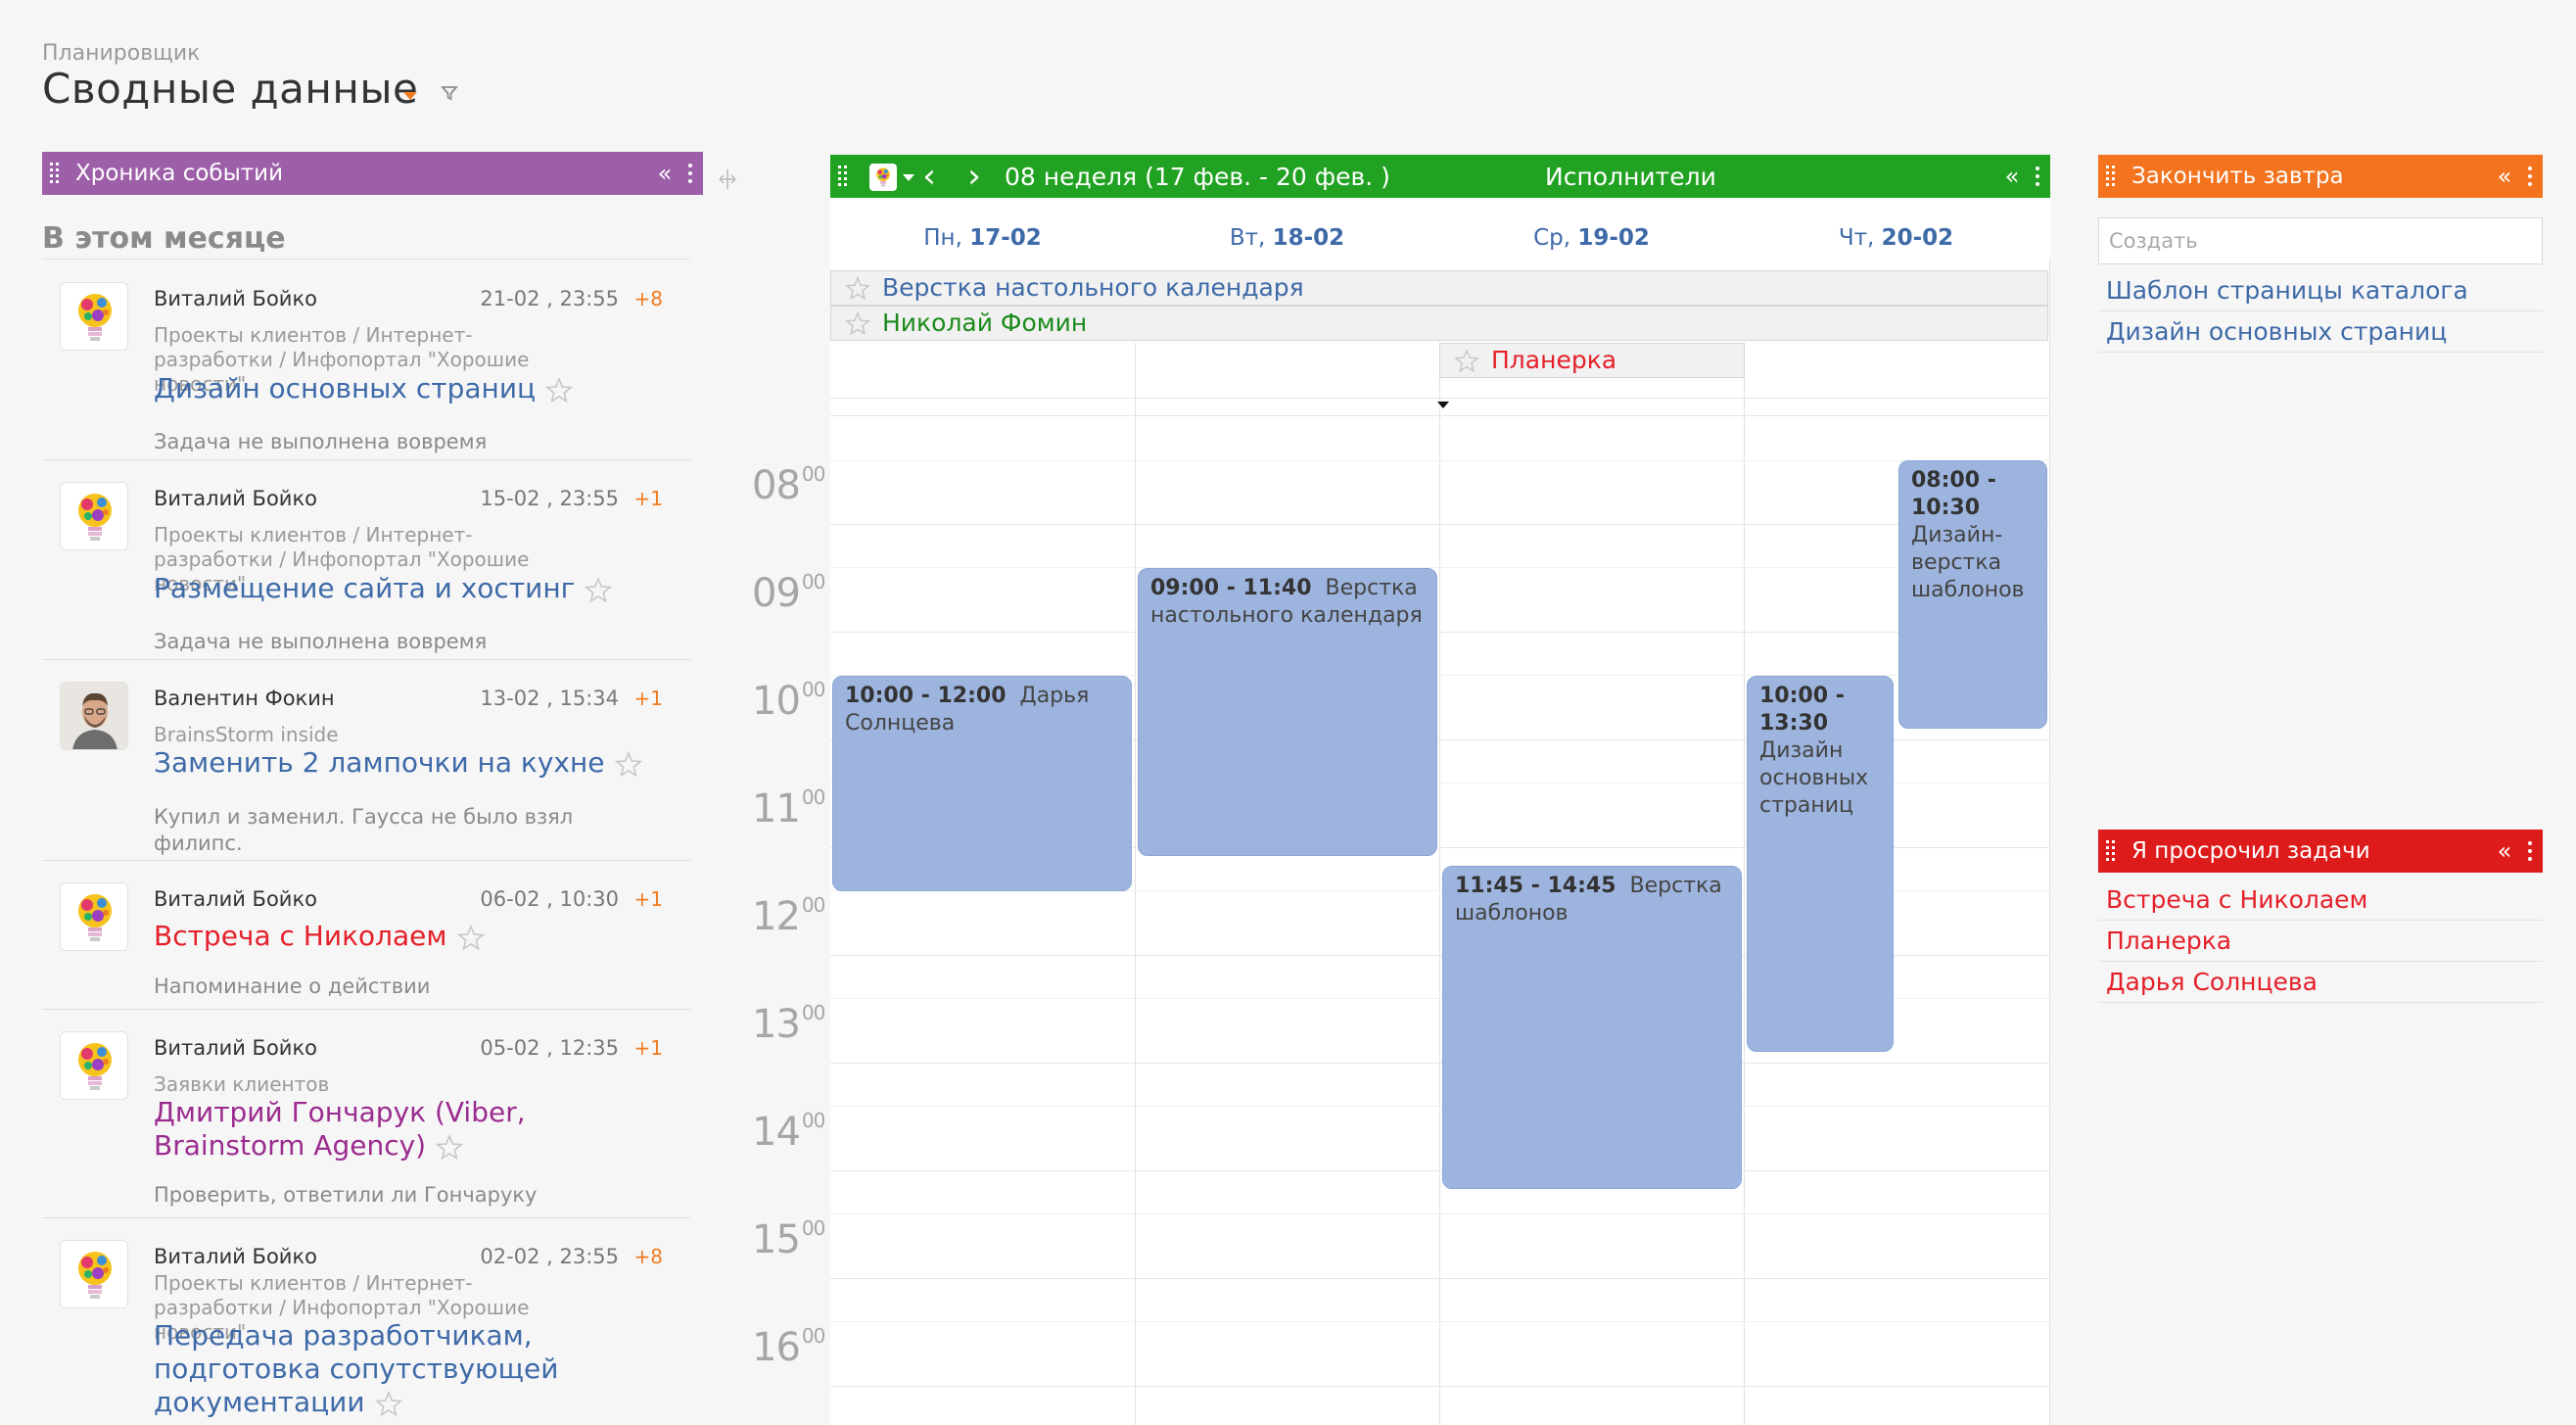 The width and height of the screenshot is (2576, 1425). What do you see at coordinates (2320, 240) in the screenshot?
I see `create-task-input` at bounding box center [2320, 240].